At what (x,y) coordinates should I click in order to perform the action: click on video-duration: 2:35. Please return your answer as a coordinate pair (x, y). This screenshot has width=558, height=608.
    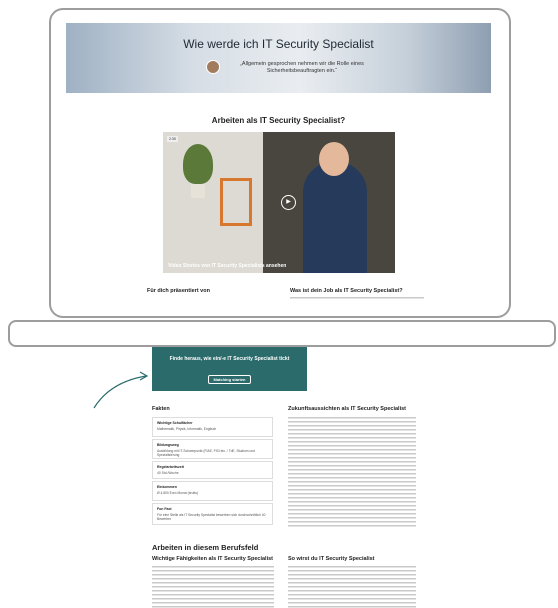
    Looking at the image, I should click on (172, 139).